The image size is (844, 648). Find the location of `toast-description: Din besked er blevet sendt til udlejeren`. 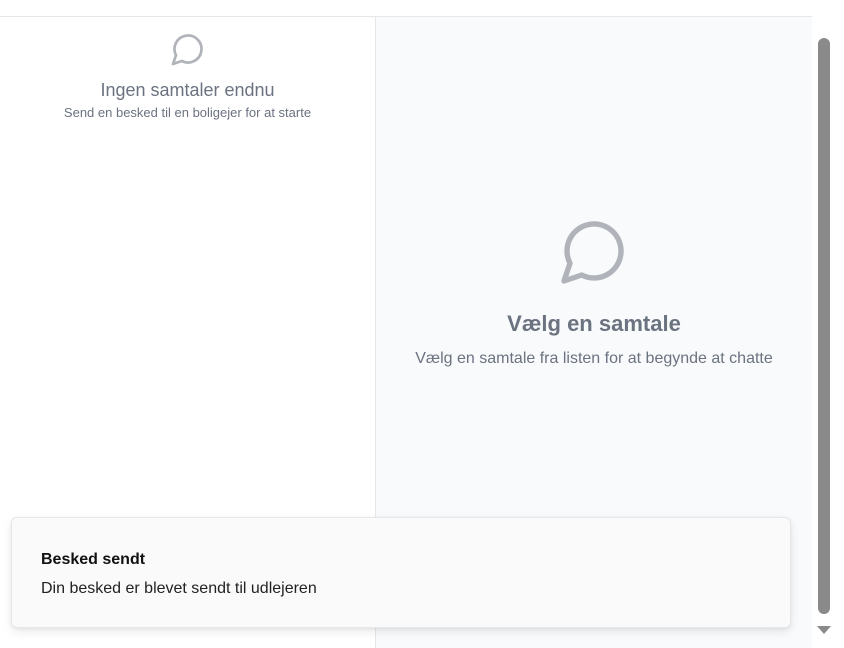

toast-description: Din besked er blevet sendt til udlejeren is located at coordinates (179, 588).